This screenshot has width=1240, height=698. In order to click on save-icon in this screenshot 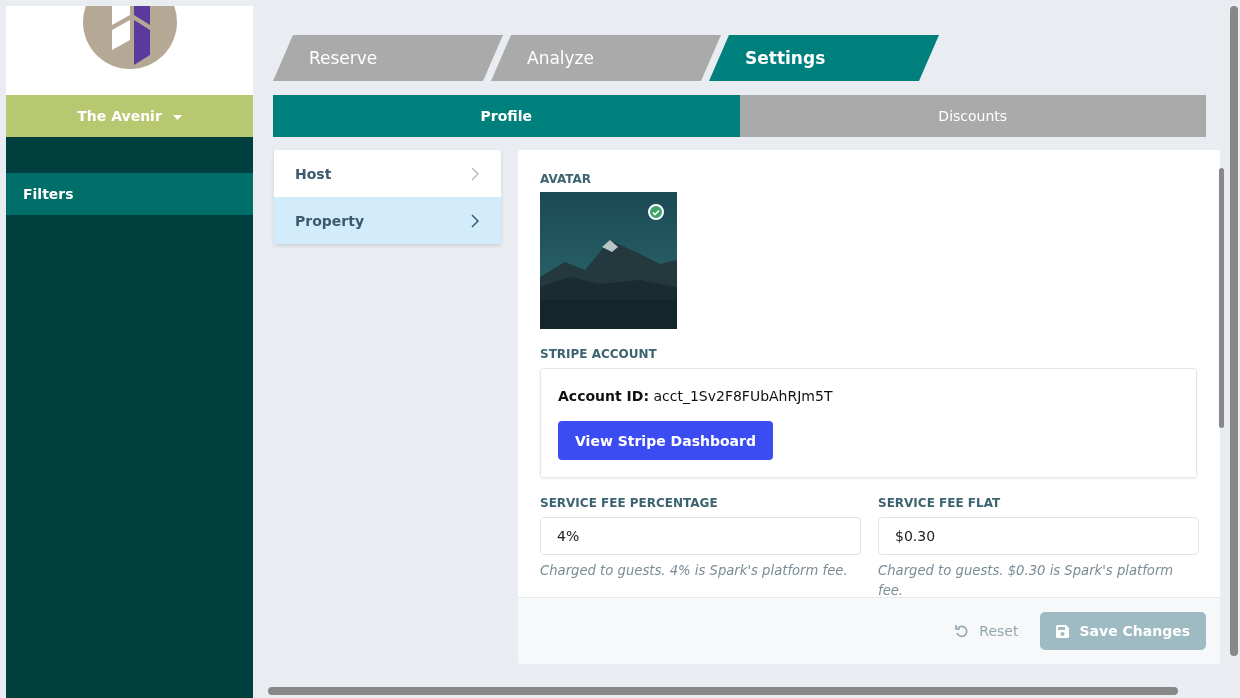, I will do `click(1063, 631)`.